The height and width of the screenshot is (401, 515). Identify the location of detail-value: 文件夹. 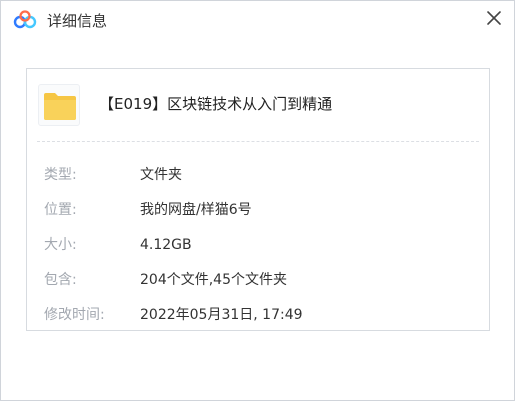
(161, 175).